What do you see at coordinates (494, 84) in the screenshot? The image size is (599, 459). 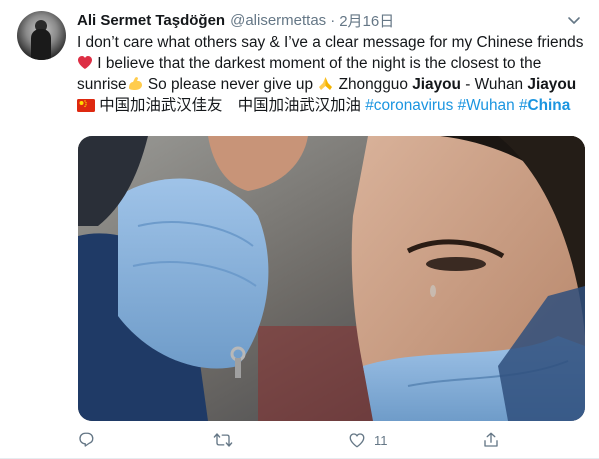 I see `text-part: - Wuhan` at bounding box center [494, 84].